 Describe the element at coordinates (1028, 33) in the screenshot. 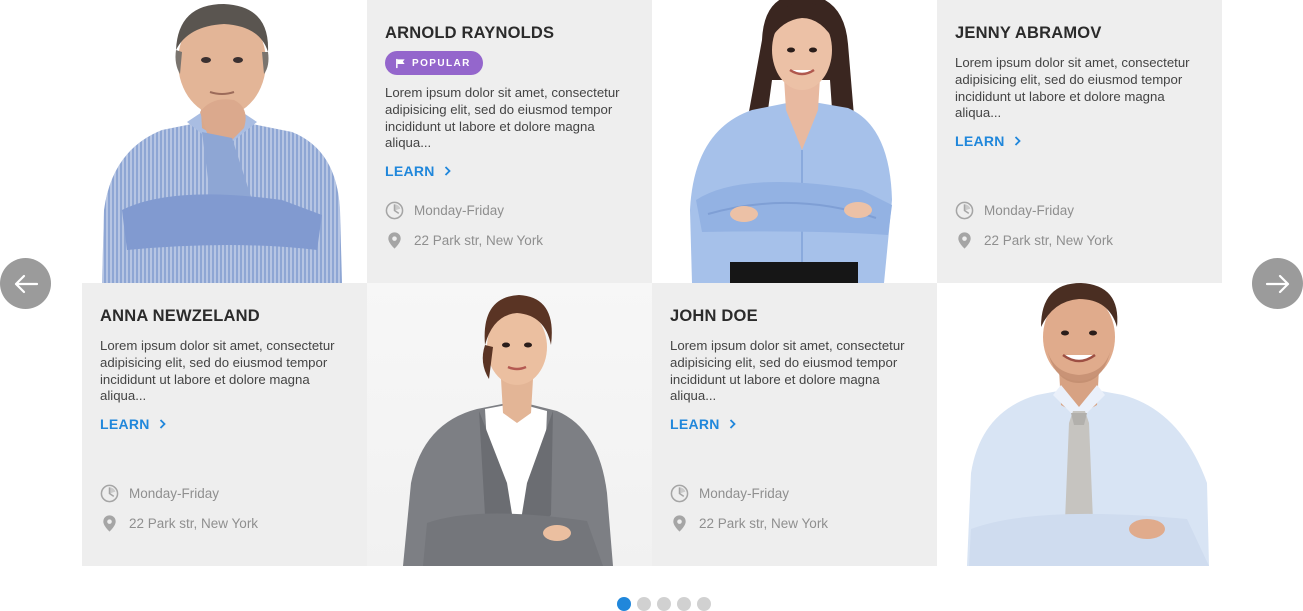

I see `card-name: JENNY ABRAMOV` at that location.